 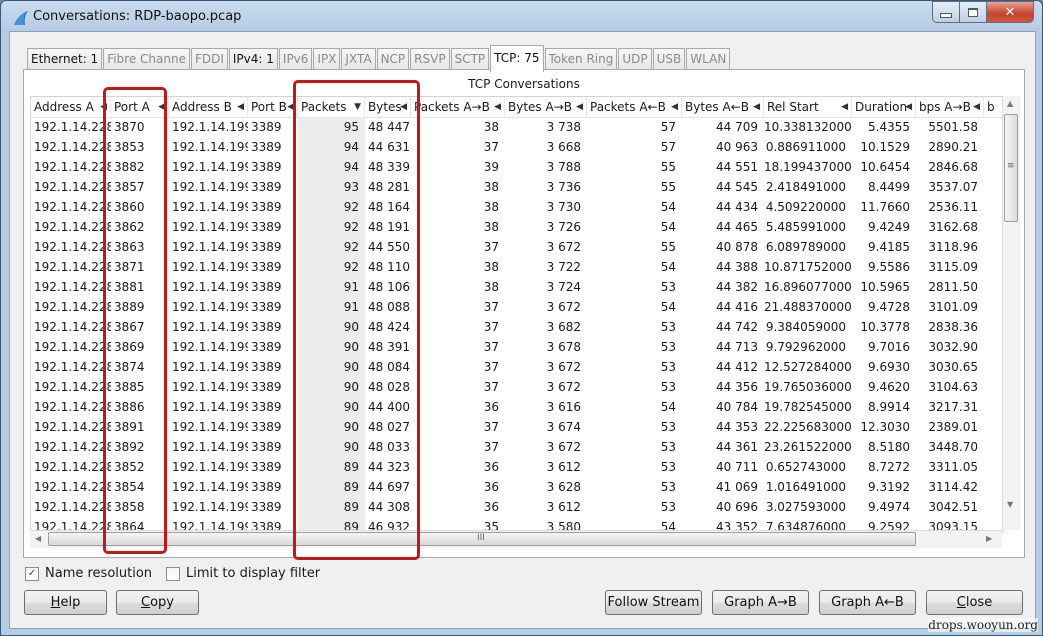 I want to click on tab-ncp: NCP, so click(x=393, y=59).